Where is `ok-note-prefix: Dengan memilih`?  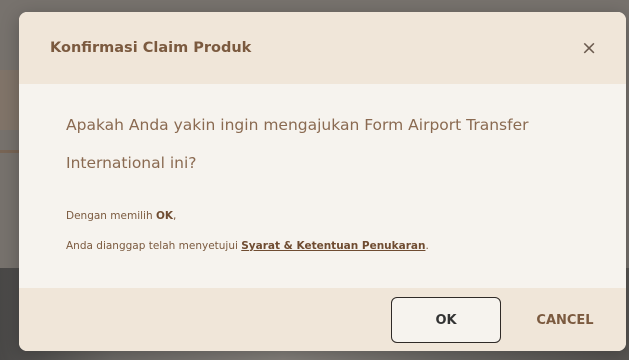
ok-note-prefix: Dengan memilih is located at coordinates (111, 216).